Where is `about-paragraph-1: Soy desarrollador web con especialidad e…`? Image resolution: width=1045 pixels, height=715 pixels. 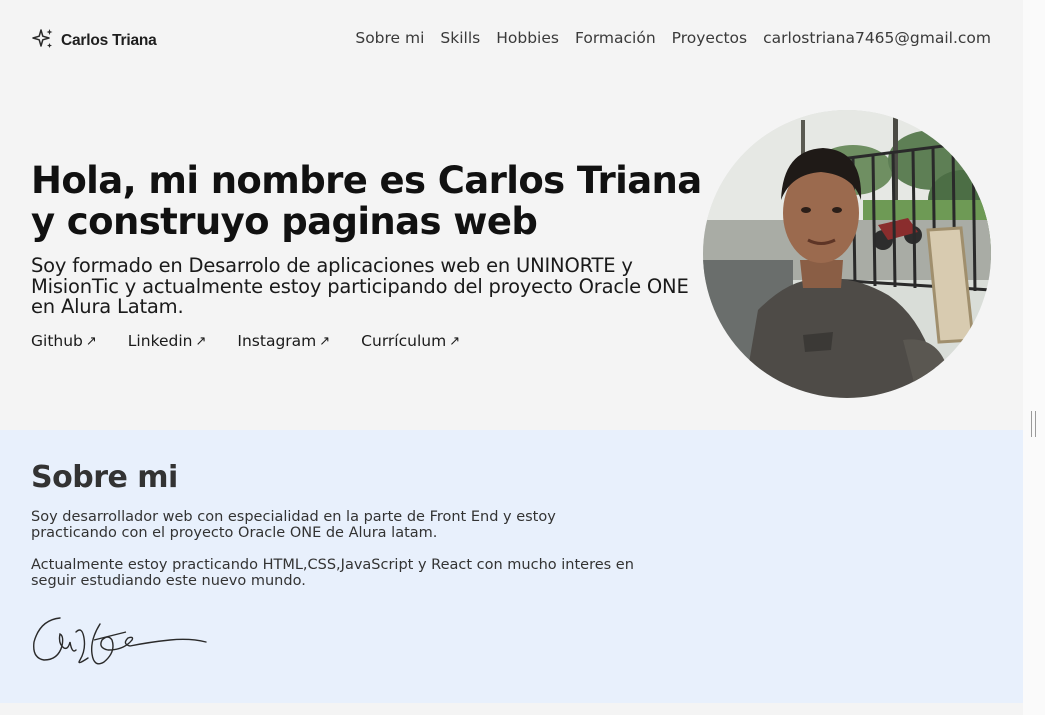 about-paragraph-1: Soy desarrollador web con especialidad e… is located at coordinates (293, 525).